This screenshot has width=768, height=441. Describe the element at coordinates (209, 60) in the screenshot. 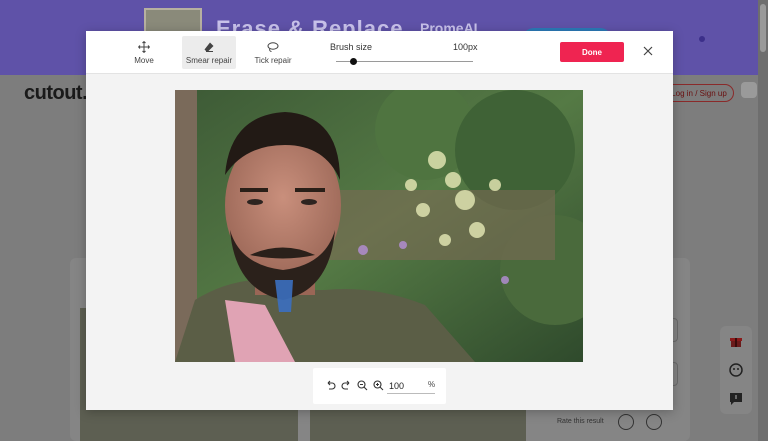

I see `tool-smear-repair-label: Smear repair` at that location.